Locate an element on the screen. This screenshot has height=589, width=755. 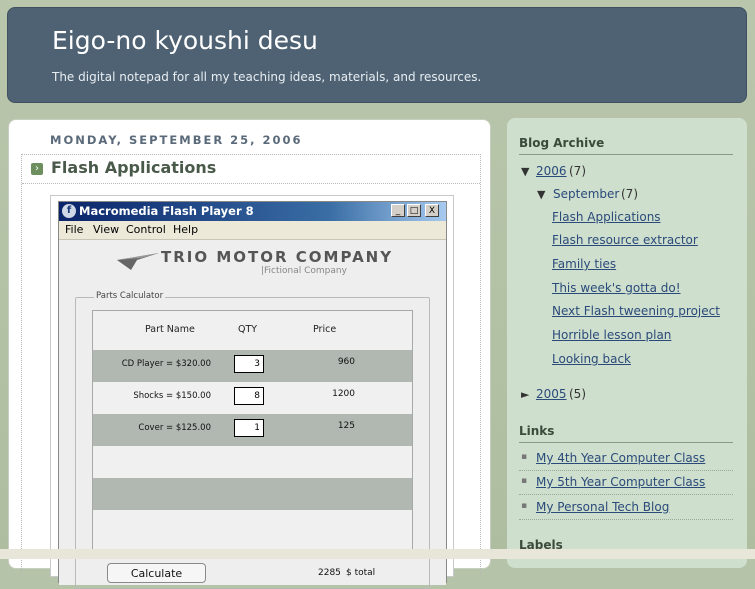
expand-toggle-icon: ► is located at coordinates (525, 394).